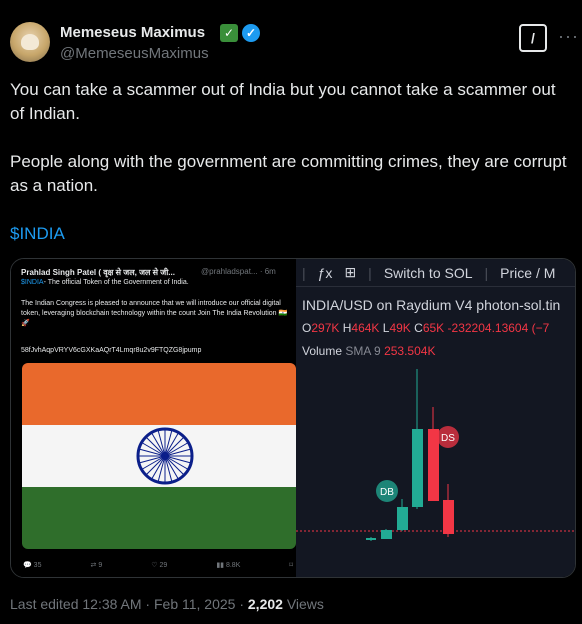  Describe the element at coordinates (229, 33) in the screenshot. I see `emoji-badge-icon: ✓` at that location.